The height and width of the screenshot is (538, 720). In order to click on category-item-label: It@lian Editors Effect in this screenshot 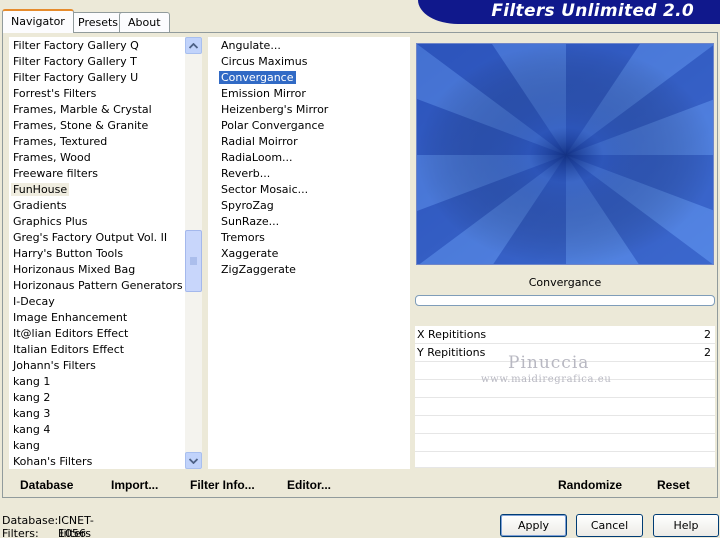, I will do `click(71, 333)`.